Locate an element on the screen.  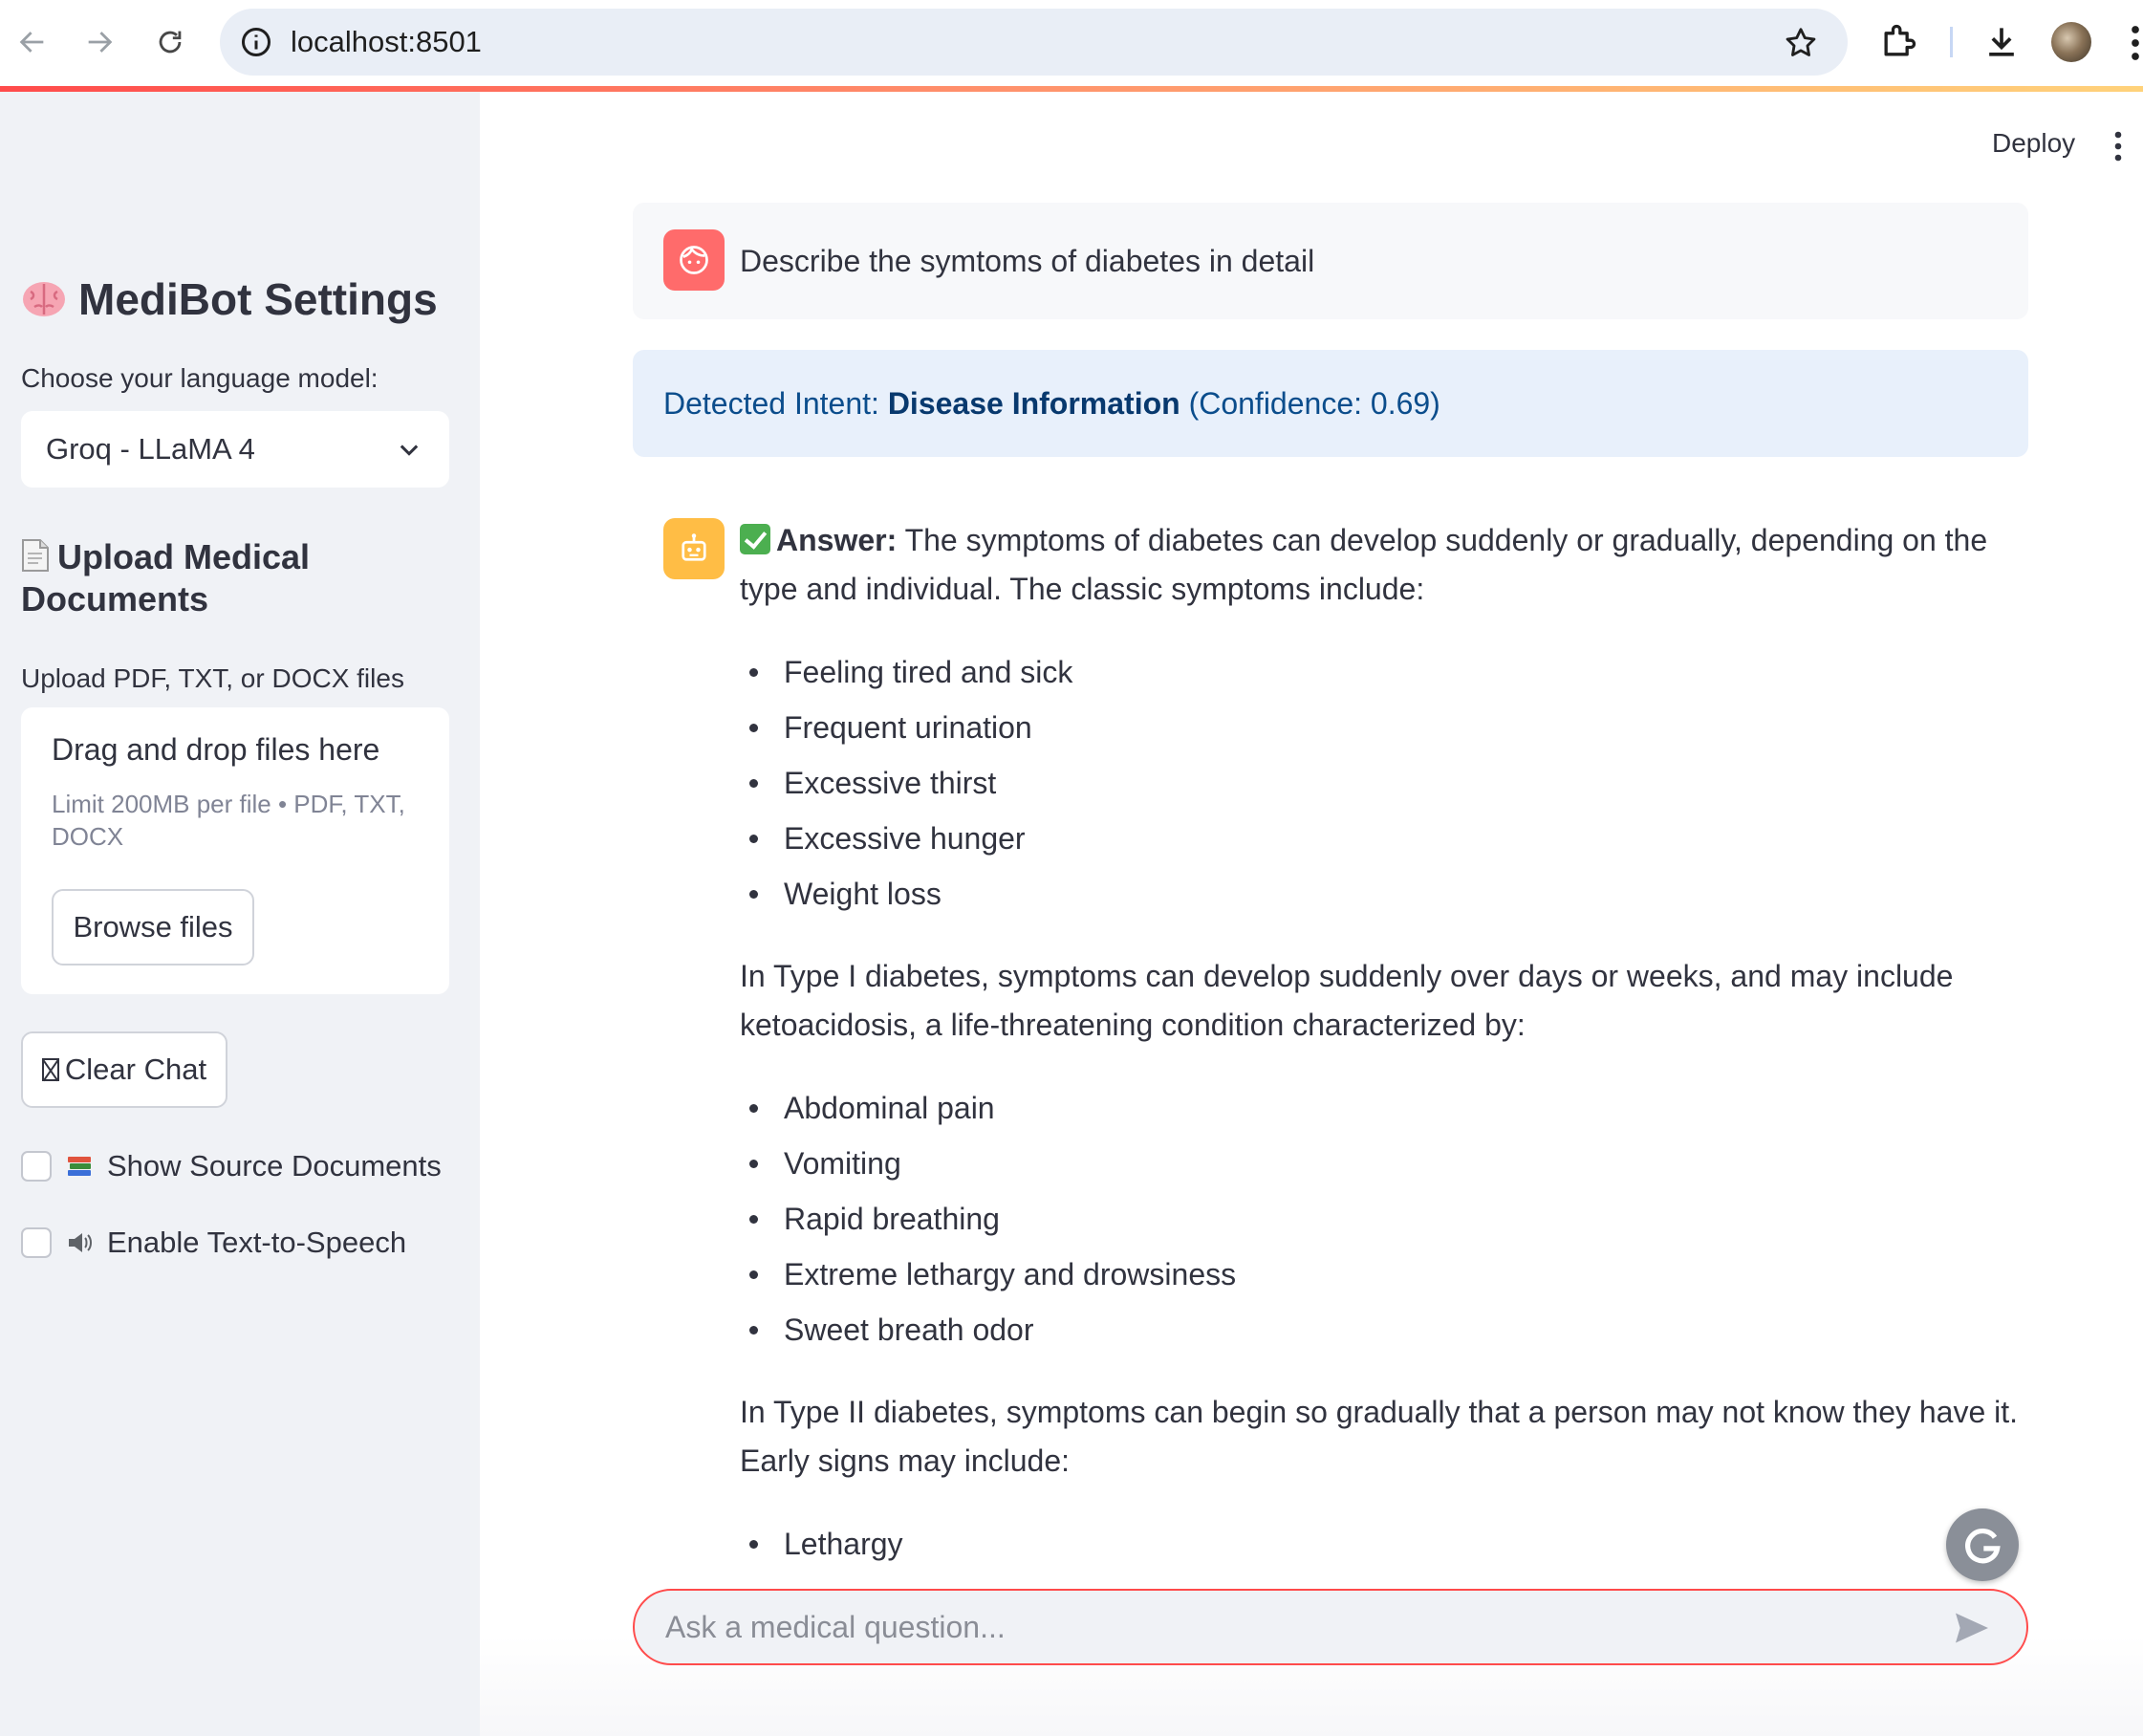
list-item: Frequent urination is located at coordinates (1385, 727).